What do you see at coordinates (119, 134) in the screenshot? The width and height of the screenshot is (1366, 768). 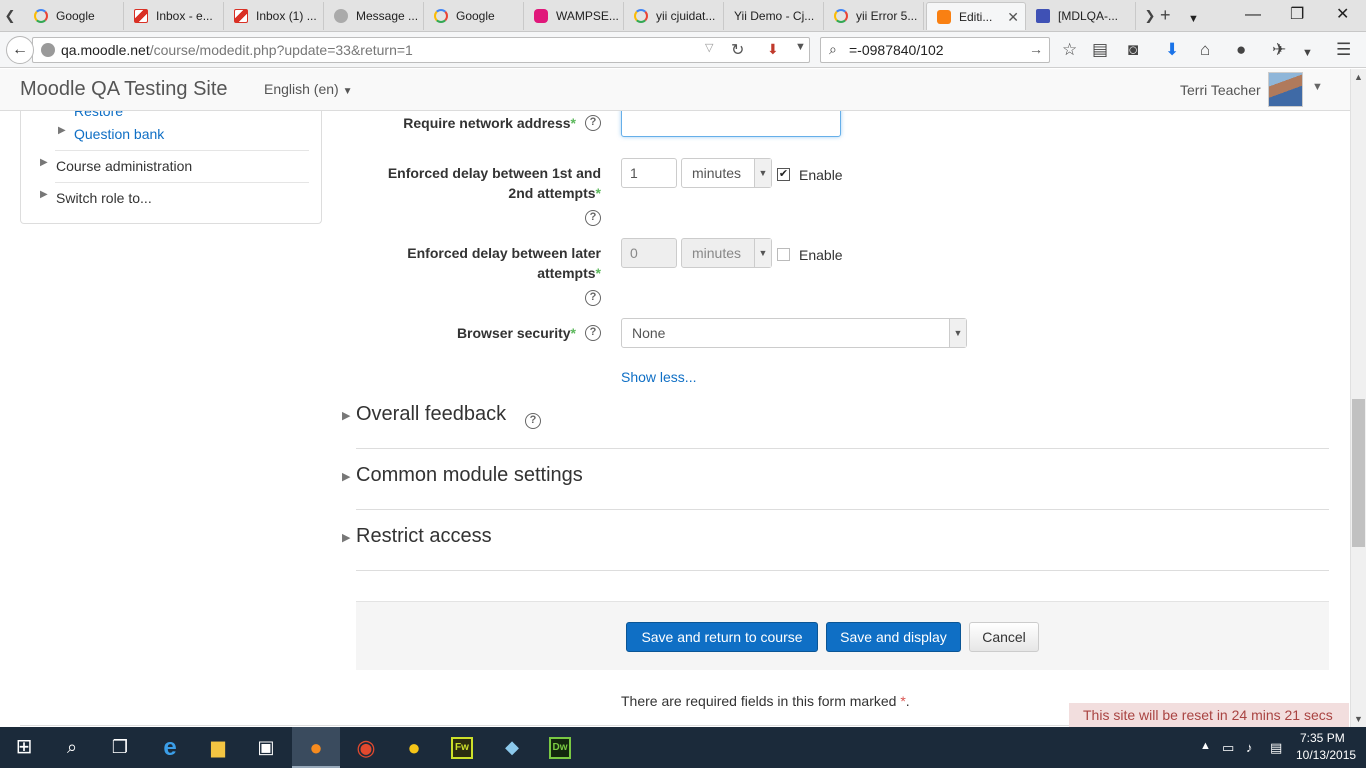 I see `sidebar-item-question-bank: Question bank` at bounding box center [119, 134].